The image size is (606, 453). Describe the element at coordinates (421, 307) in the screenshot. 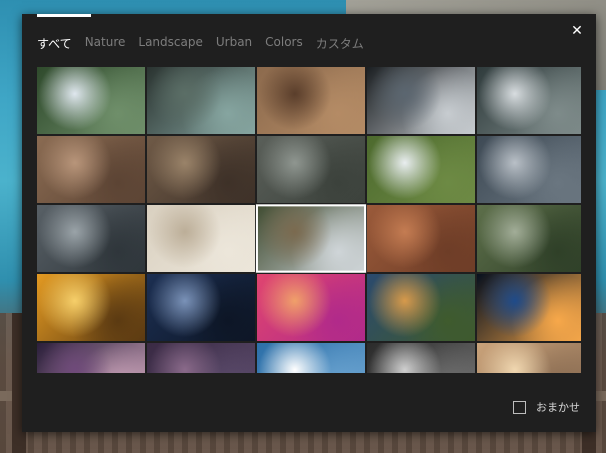

I see `thumb-dusk-valley` at that location.